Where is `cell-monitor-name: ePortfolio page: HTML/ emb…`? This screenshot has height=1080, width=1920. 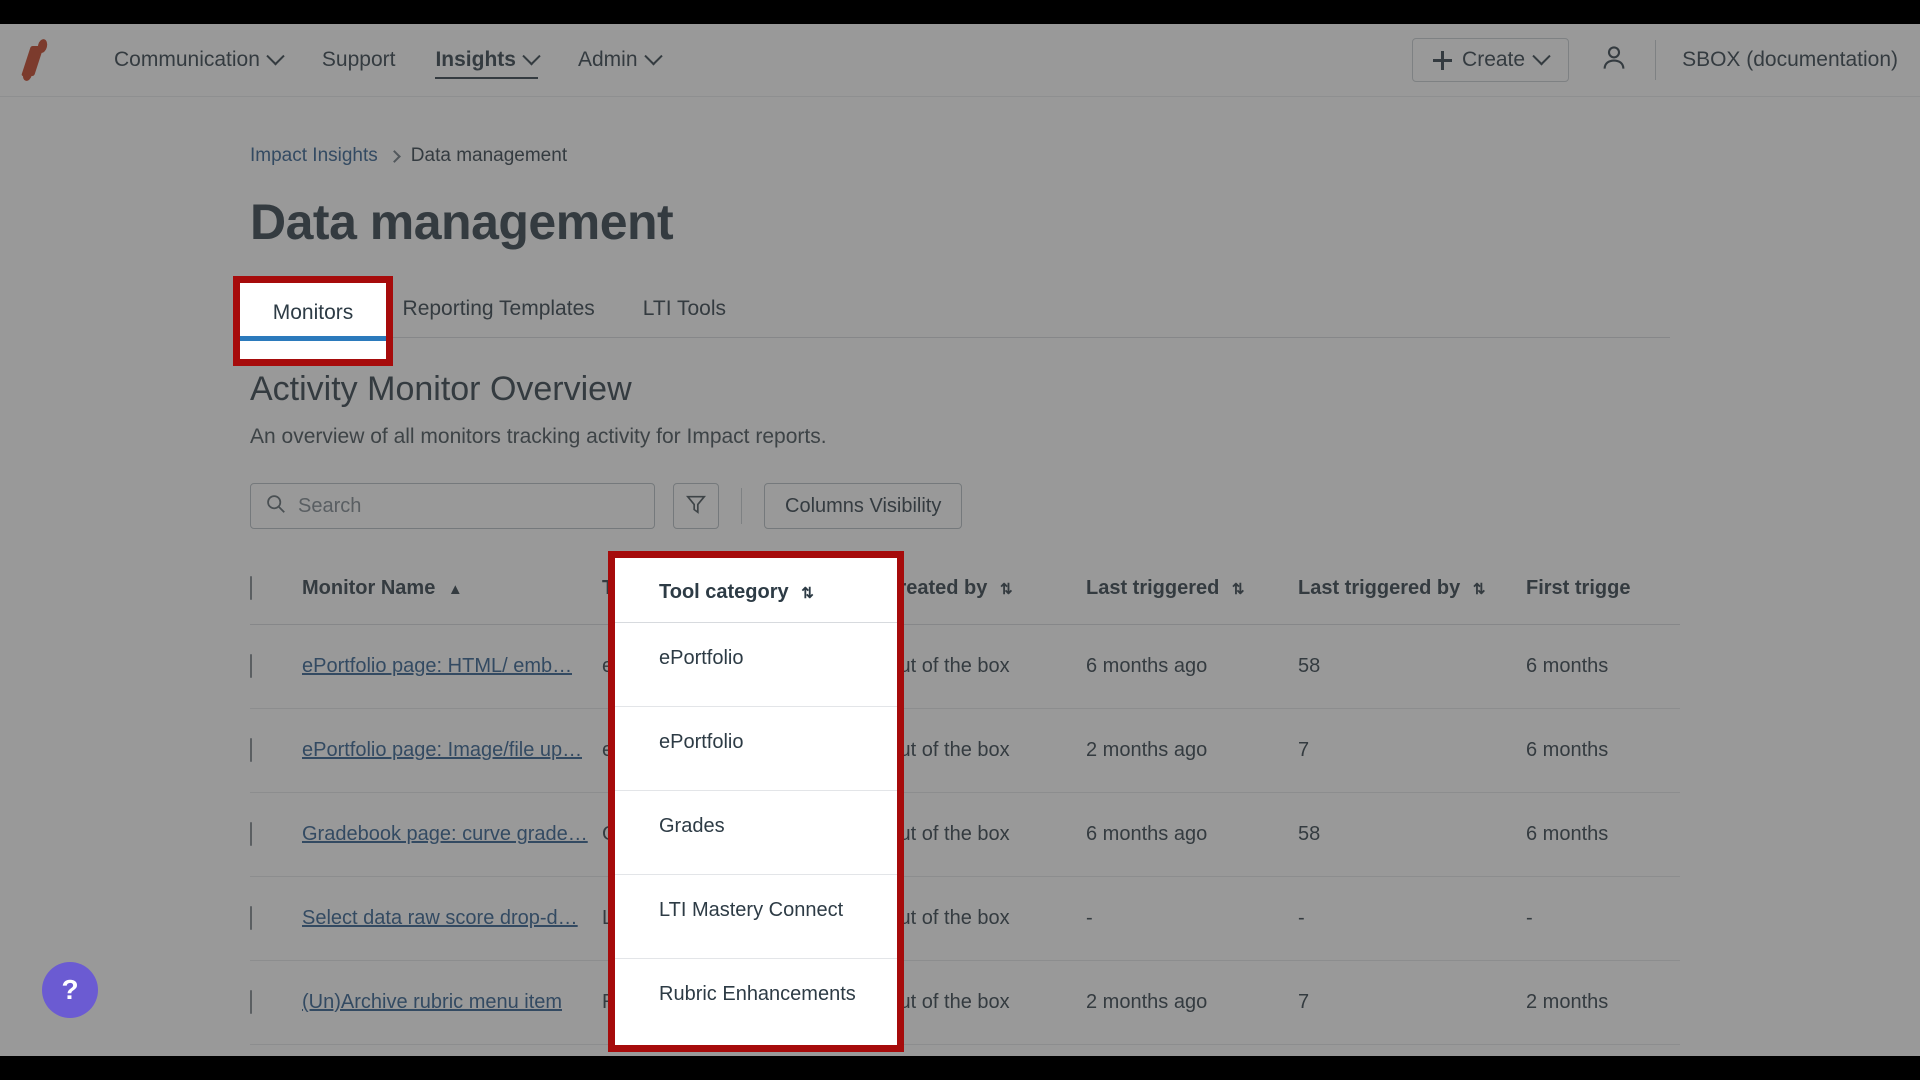
cell-monitor-name: ePortfolio page: HTML/ emb… is located at coordinates (452, 666).